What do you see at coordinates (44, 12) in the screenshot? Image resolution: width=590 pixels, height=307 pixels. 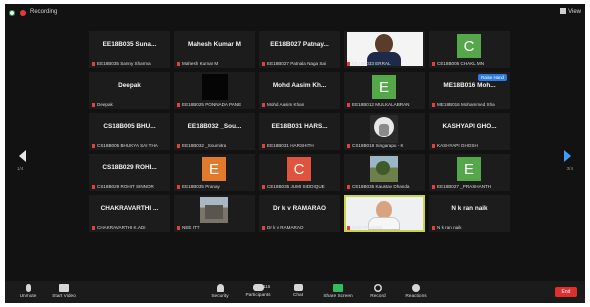 I see `recording-label: Recording` at bounding box center [44, 12].